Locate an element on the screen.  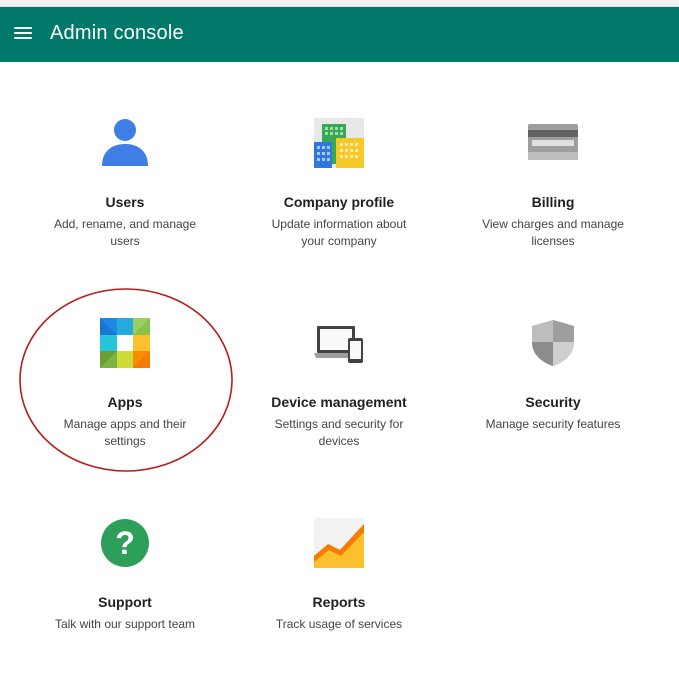
tile-title: Reports is located at coordinates (339, 602).